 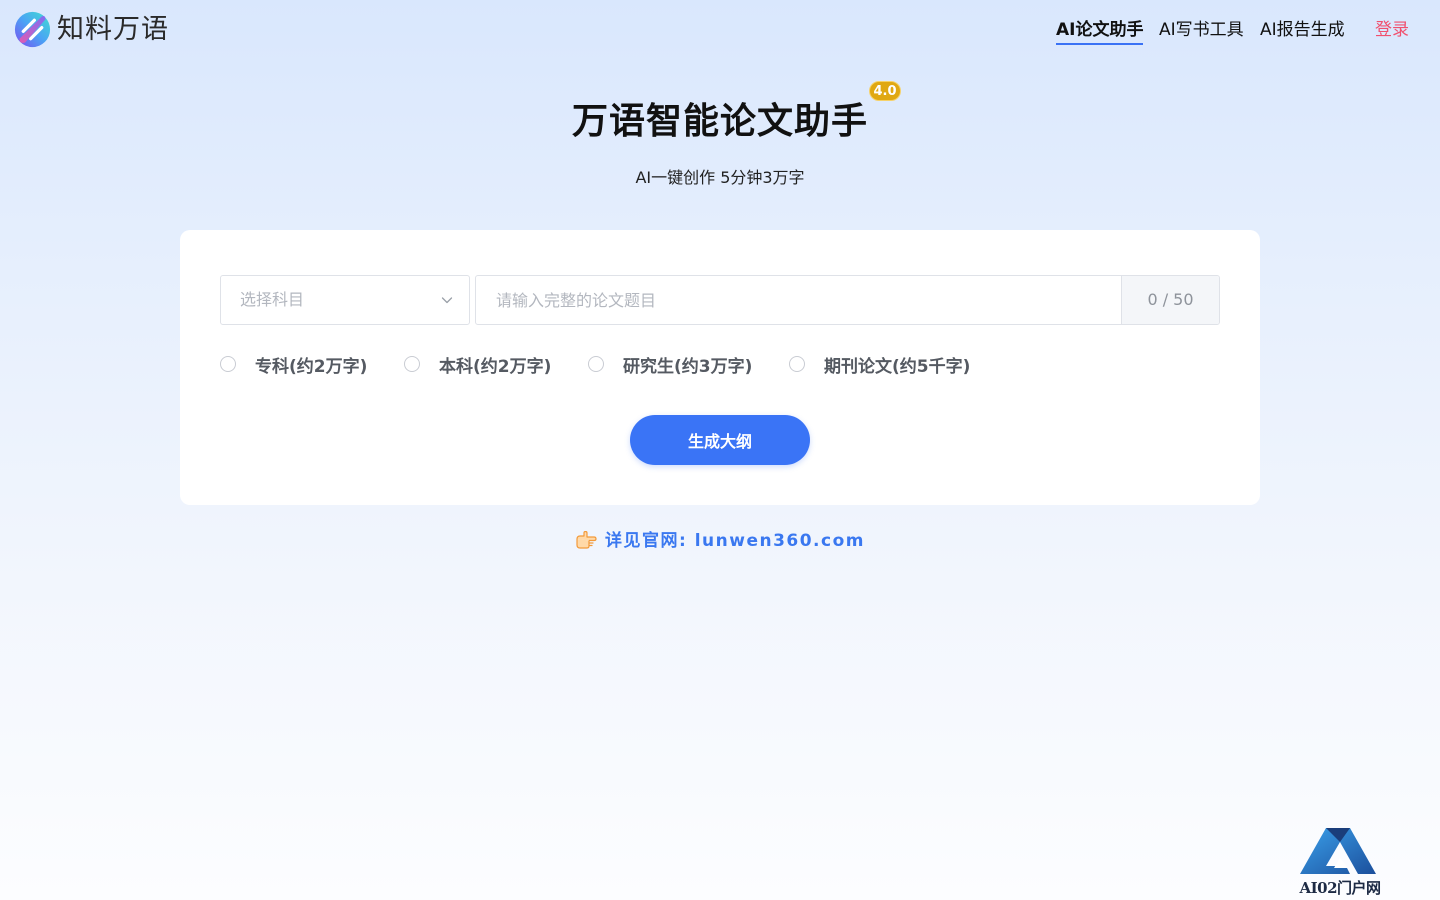 I want to click on page-subtitle: AI一键创作 5分钟3万字, so click(x=720, y=177).